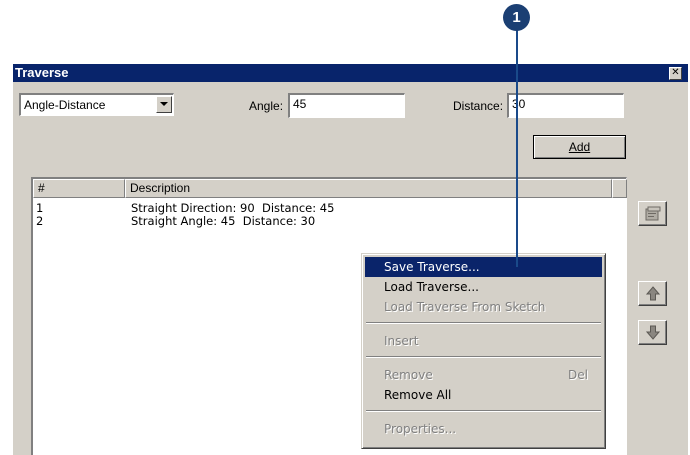 Image resolution: width=690 pixels, height=455 pixels. I want to click on mode-select: Angle-Distance, so click(96, 104).